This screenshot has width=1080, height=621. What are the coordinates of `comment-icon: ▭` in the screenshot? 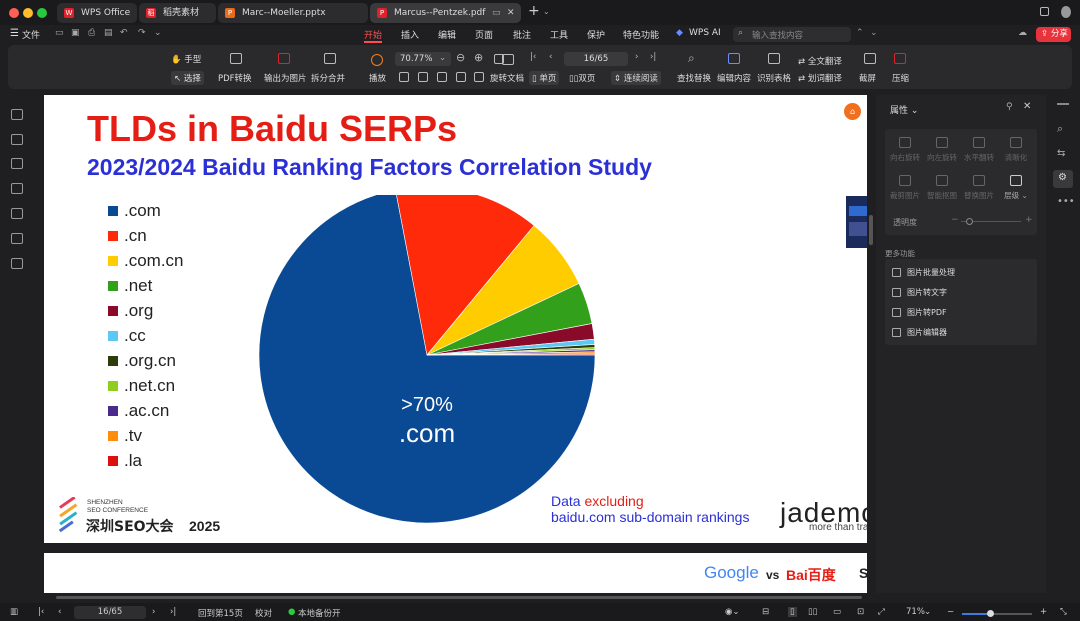 It's located at (496, 13).